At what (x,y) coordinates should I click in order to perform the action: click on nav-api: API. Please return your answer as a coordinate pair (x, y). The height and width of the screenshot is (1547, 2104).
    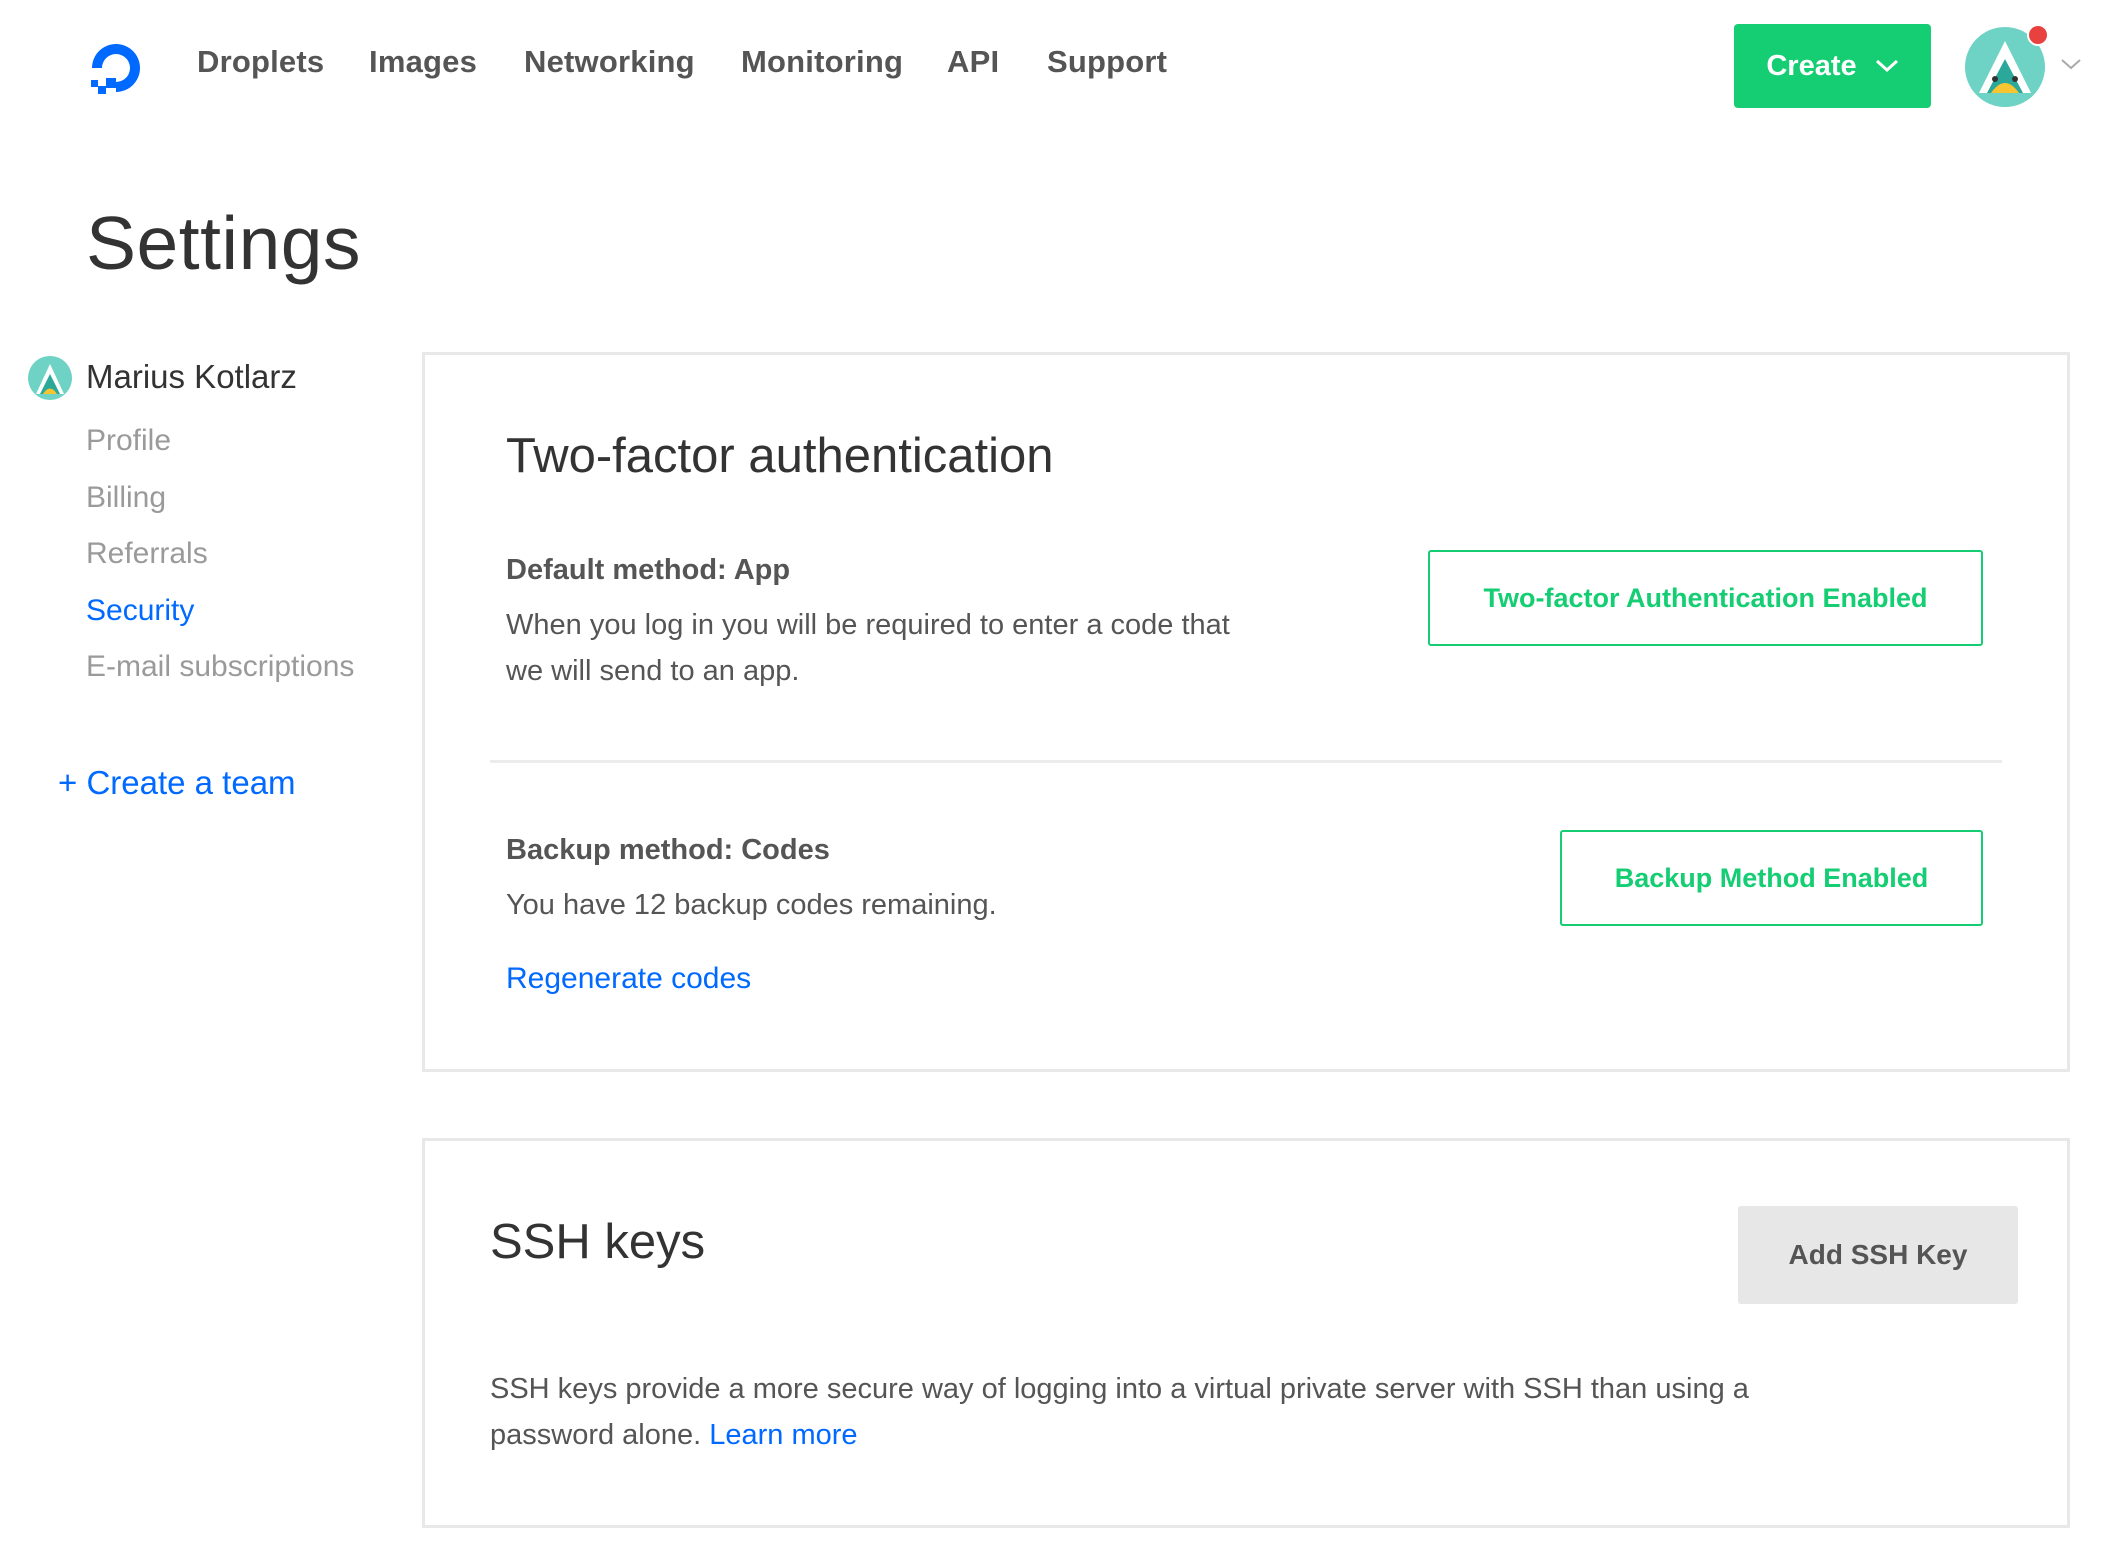
    Looking at the image, I should click on (973, 62).